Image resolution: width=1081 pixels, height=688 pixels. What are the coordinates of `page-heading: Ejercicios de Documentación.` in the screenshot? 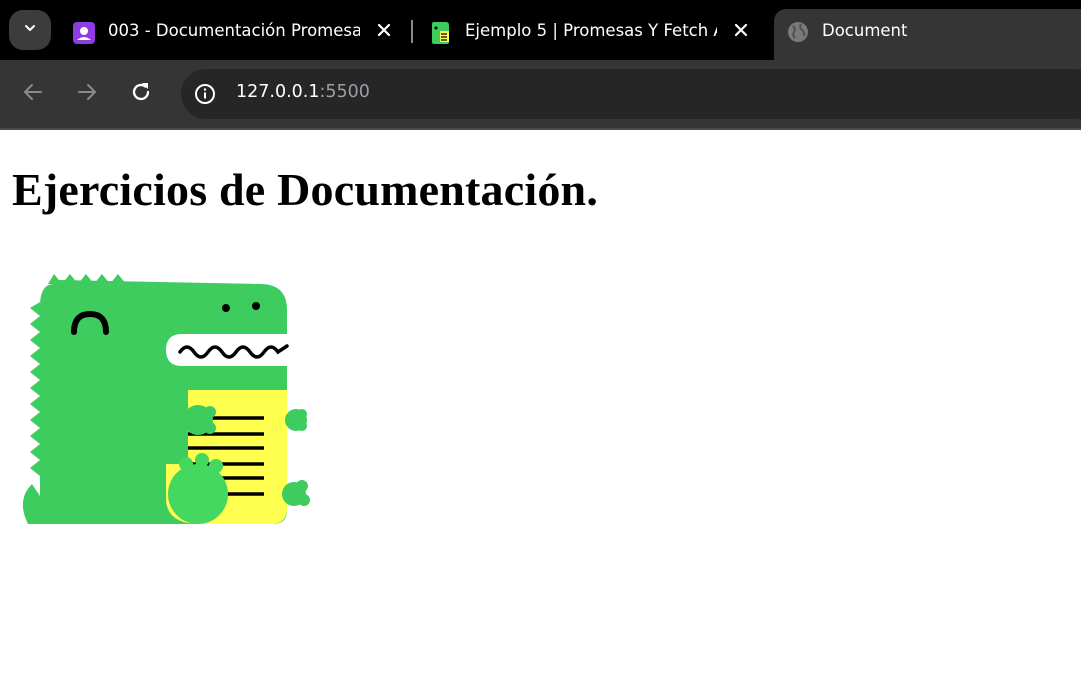 It's located at (305, 189).